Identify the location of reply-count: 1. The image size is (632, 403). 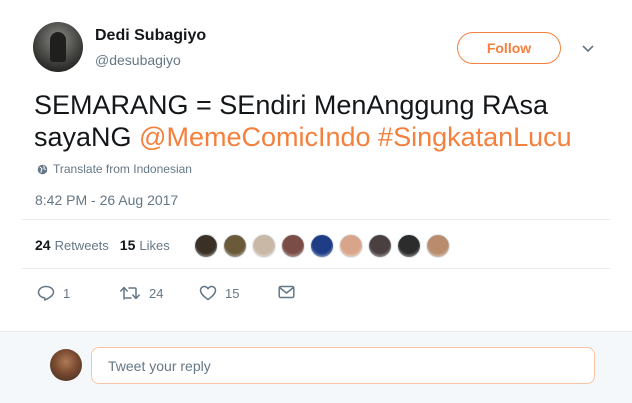
(67, 293).